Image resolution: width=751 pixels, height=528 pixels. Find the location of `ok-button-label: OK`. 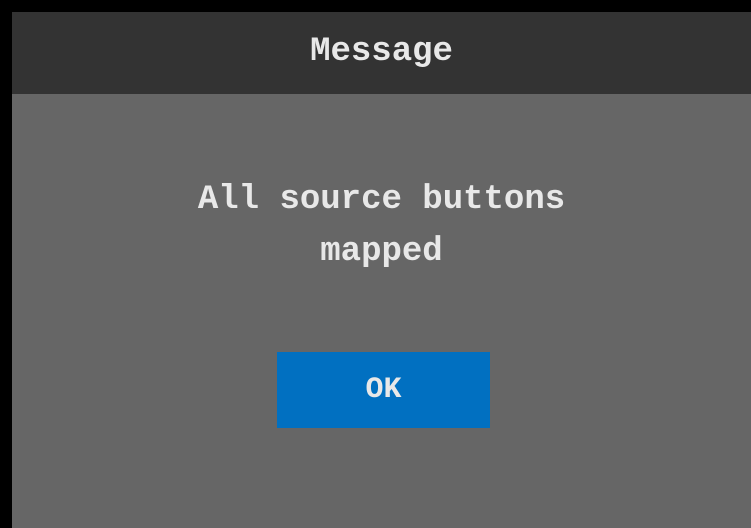

ok-button-label: OK is located at coordinates (383, 390).